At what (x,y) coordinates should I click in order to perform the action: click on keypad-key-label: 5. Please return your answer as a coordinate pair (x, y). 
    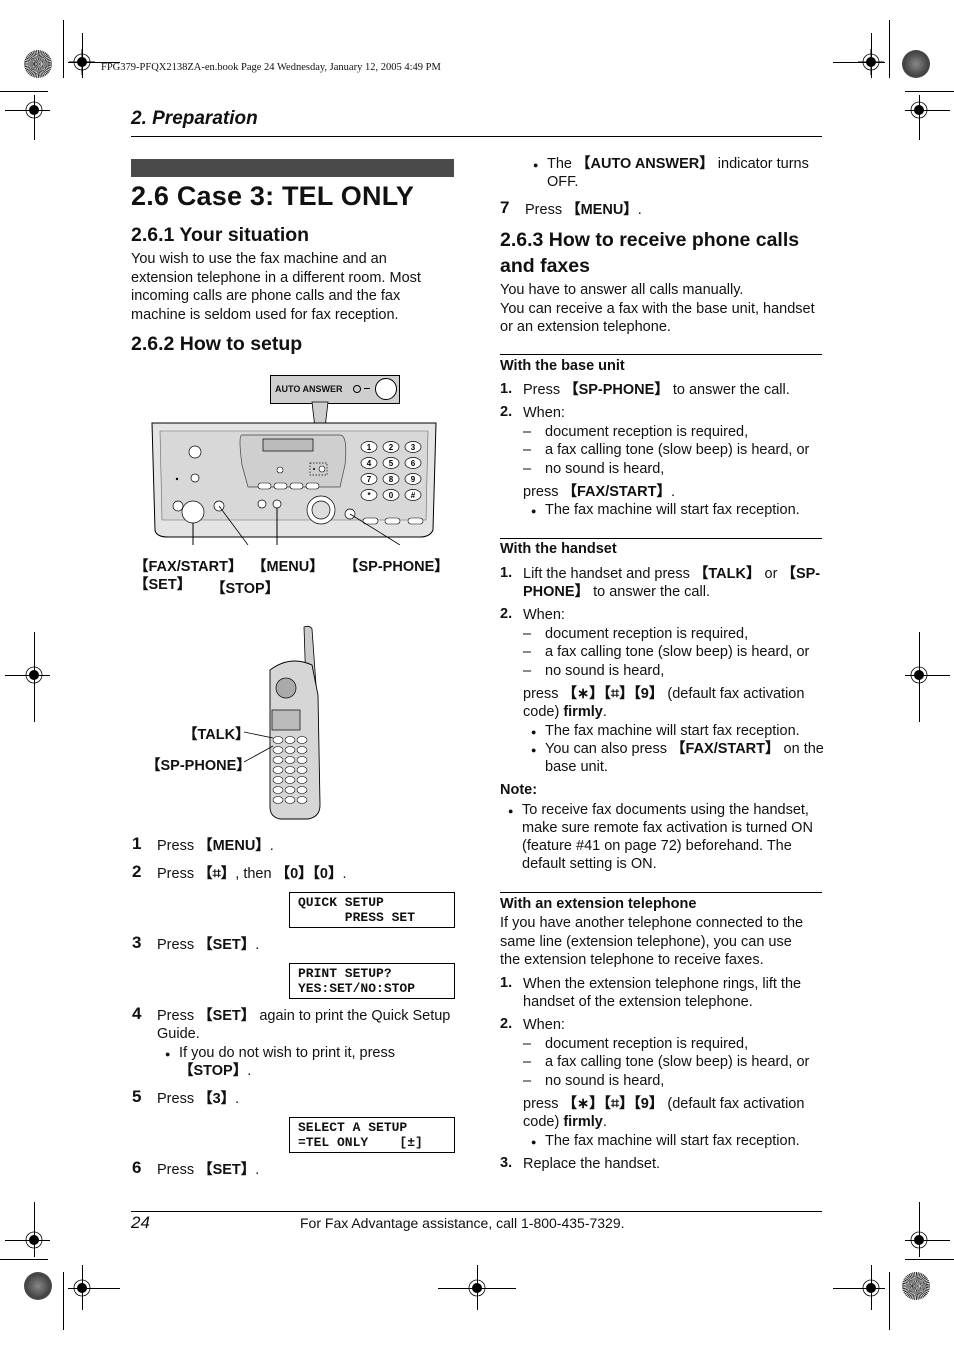
    Looking at the image, I should click on (391, 463).